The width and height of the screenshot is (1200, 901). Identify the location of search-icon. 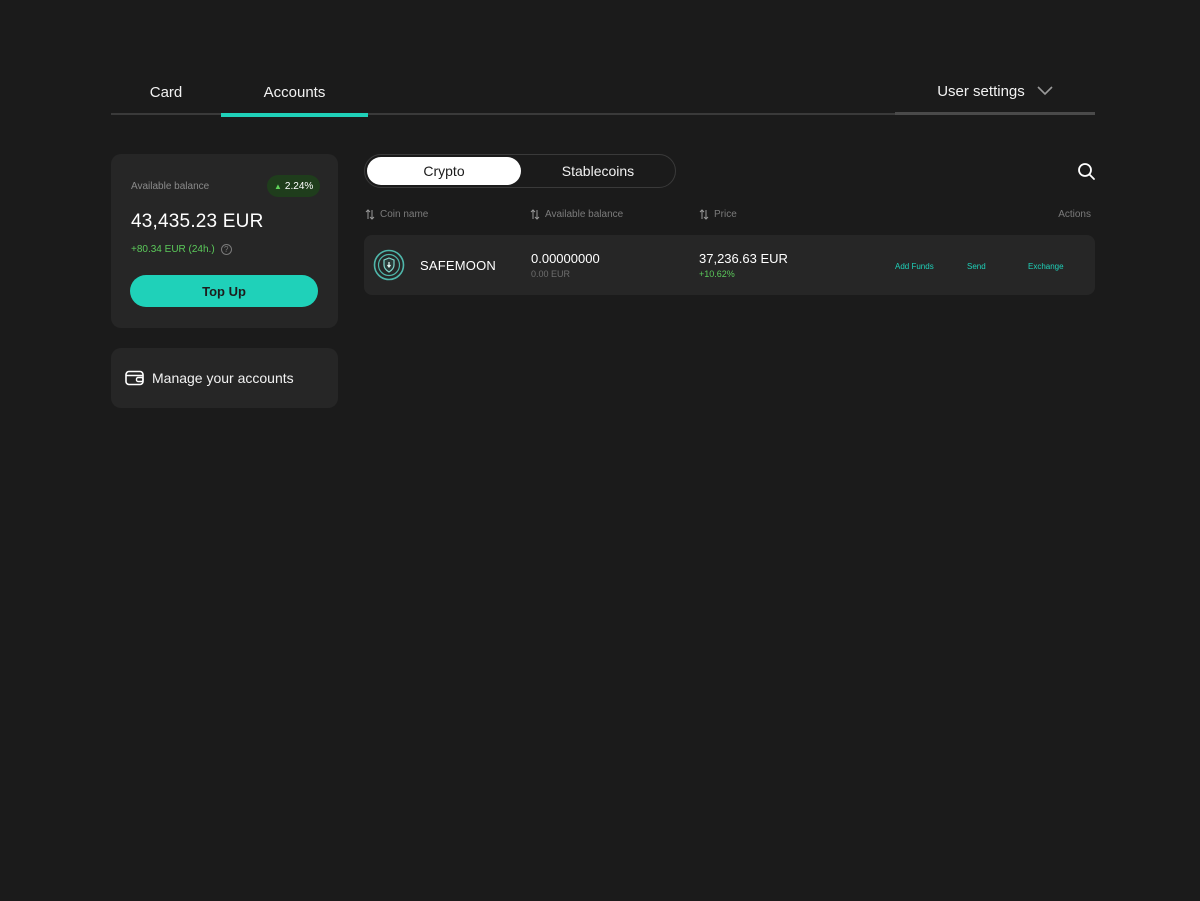
(1086, 171).